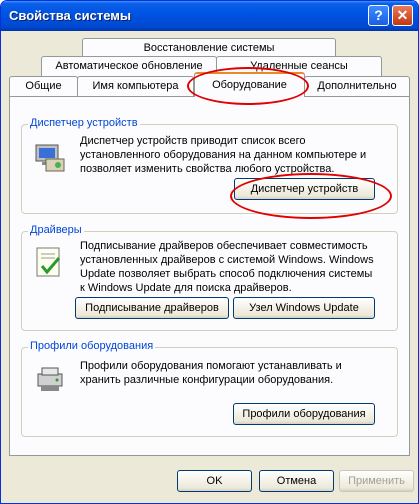 The width and height of the screenshot is (419, 504). What do you see at coordinates (152, 308) in the screenshot?
I see `driver-signing-button: Подписывание драйверов` at bounding box center [152, 308].